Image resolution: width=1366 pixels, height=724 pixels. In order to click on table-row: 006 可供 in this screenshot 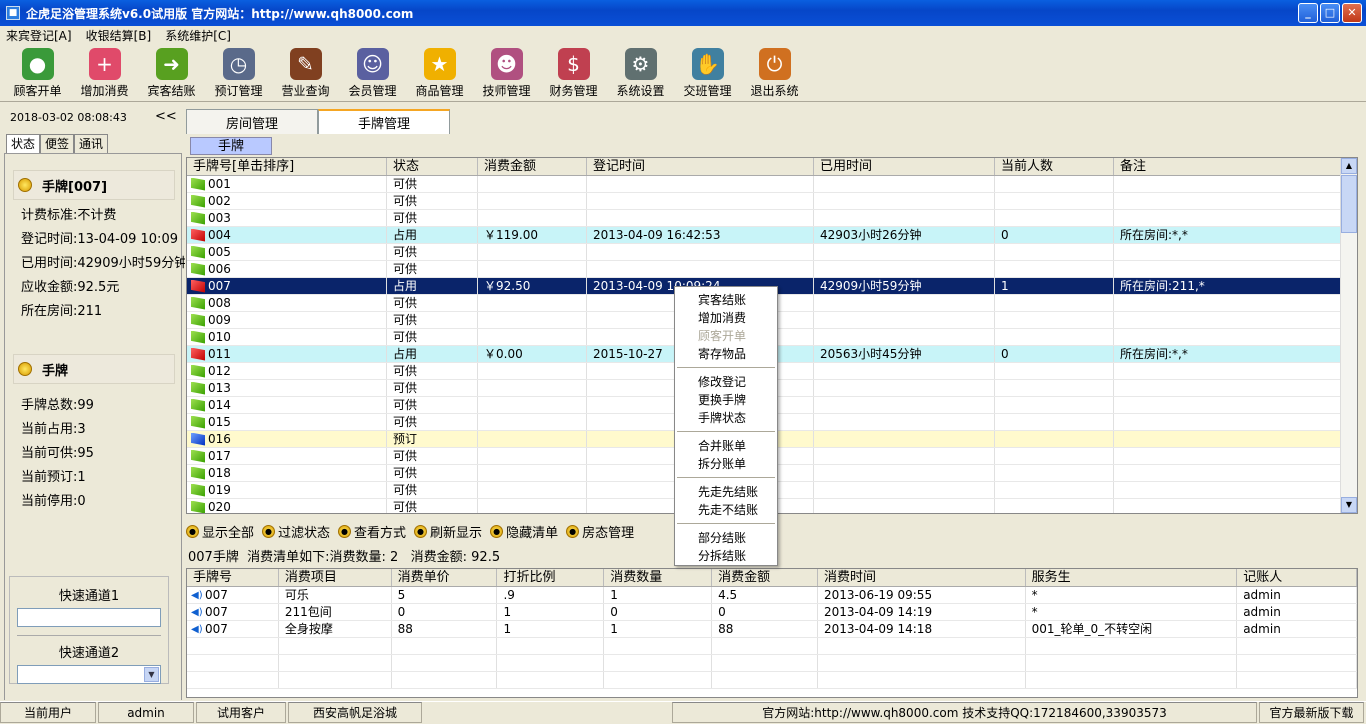, I will do `click(772, 269)`.